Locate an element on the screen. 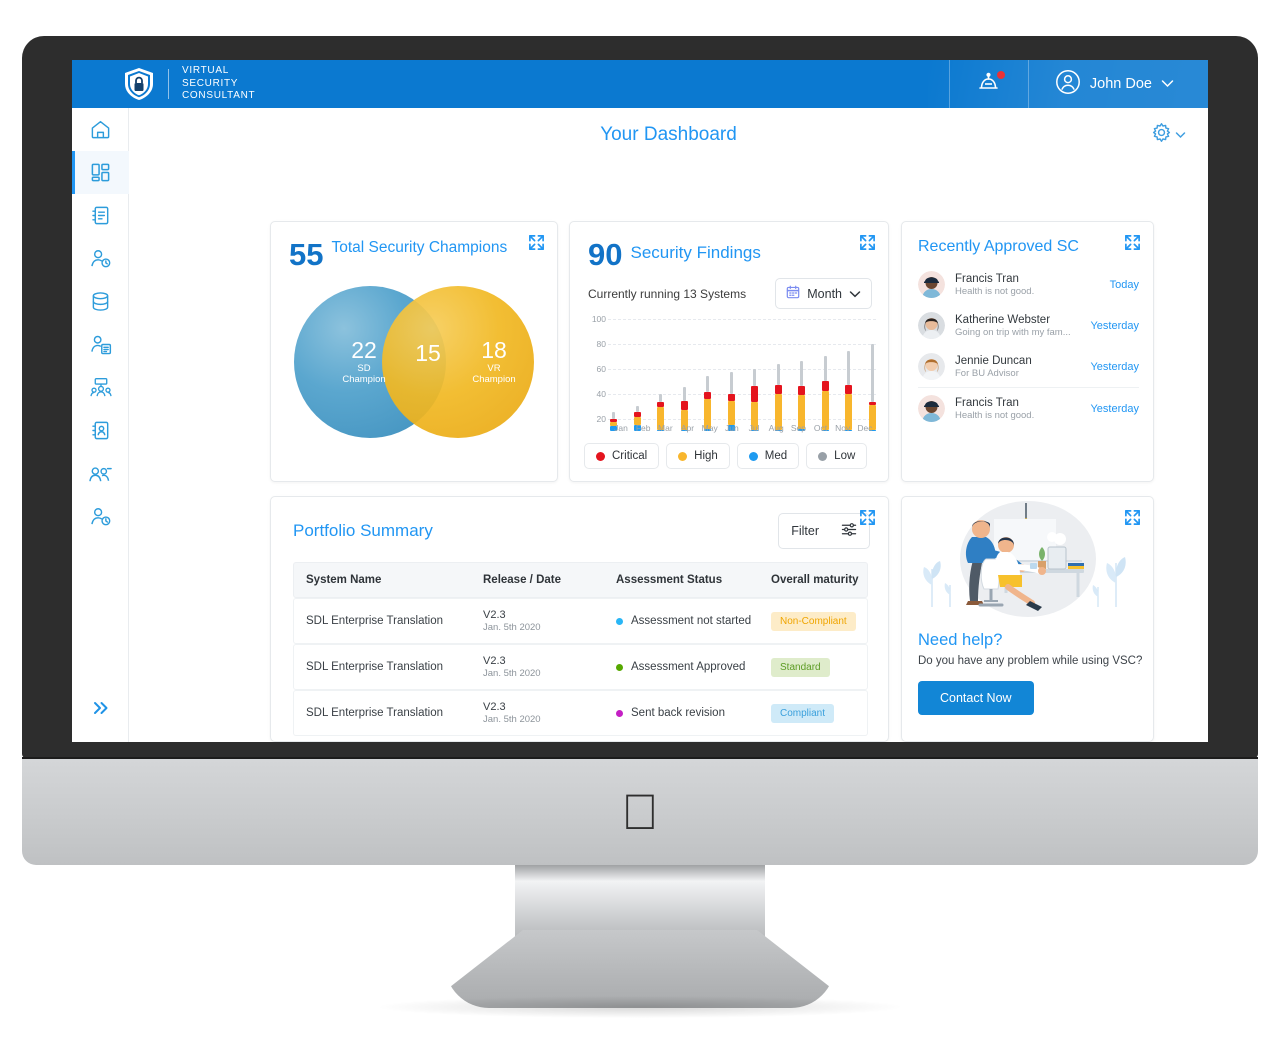 The image size is (1280, 1041). venn-vr-line1: VR is located at coordinates (494, 368).